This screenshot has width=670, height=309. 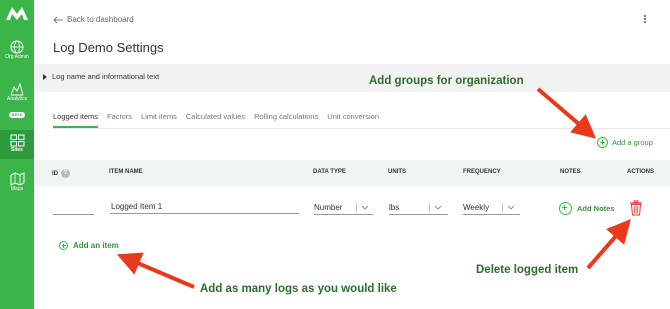 I want to click on trash-icon, so click(x=636, y=208).